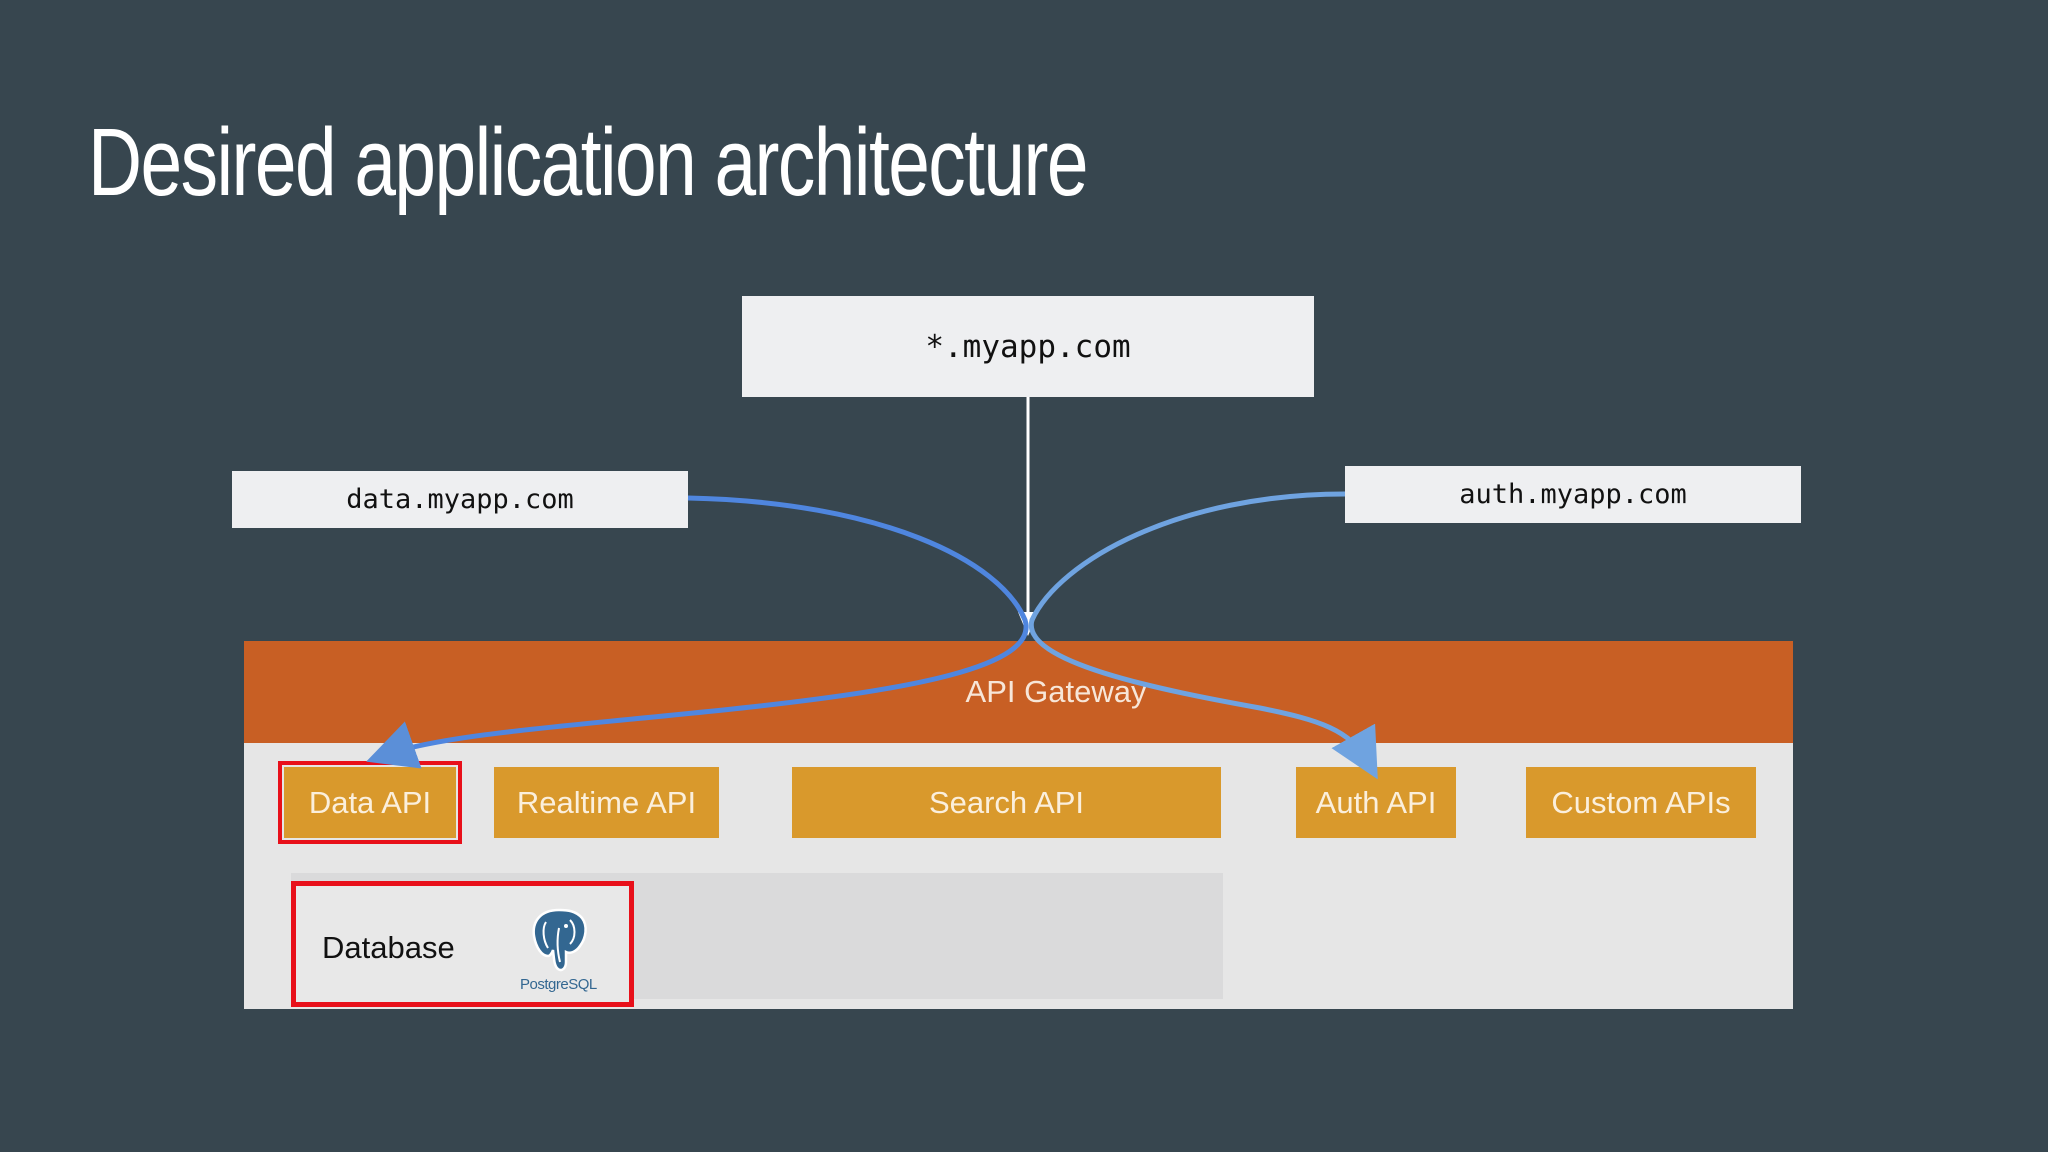  Describe the element at coordinates (559, 940) in the screenshot. I see `postgresql-elephant-icon` at that location.